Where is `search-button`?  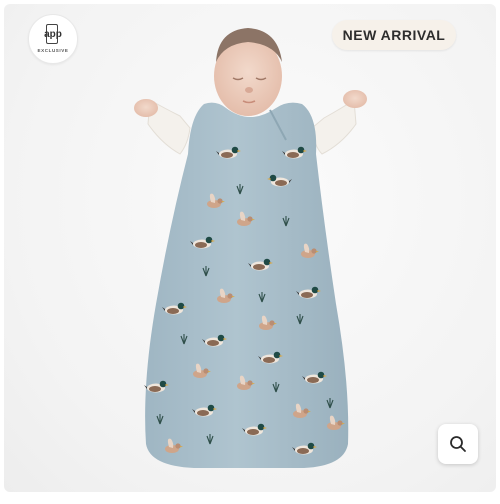
search-button is located at coordinates (458, 444).